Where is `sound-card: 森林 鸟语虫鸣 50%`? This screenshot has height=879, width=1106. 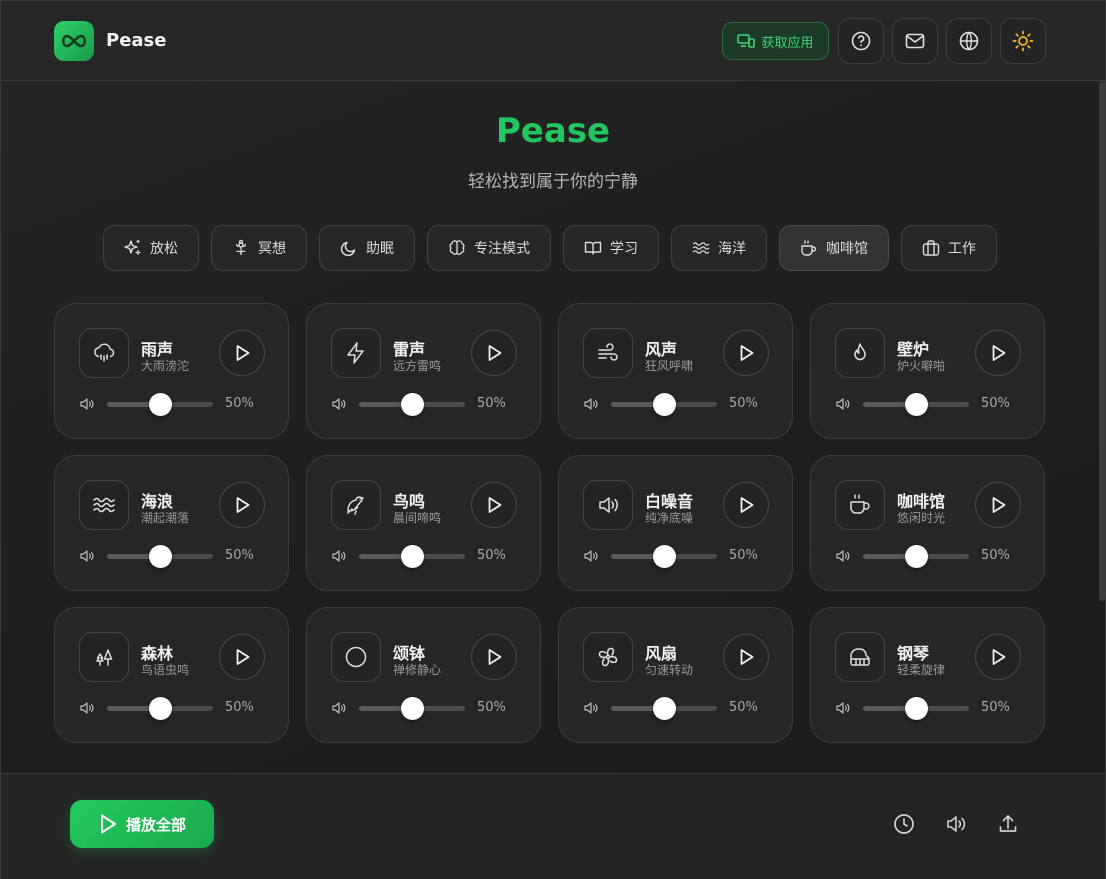 sound-card: 森林 鸟语虫鸣 50% is located at coordinates (171, 675).